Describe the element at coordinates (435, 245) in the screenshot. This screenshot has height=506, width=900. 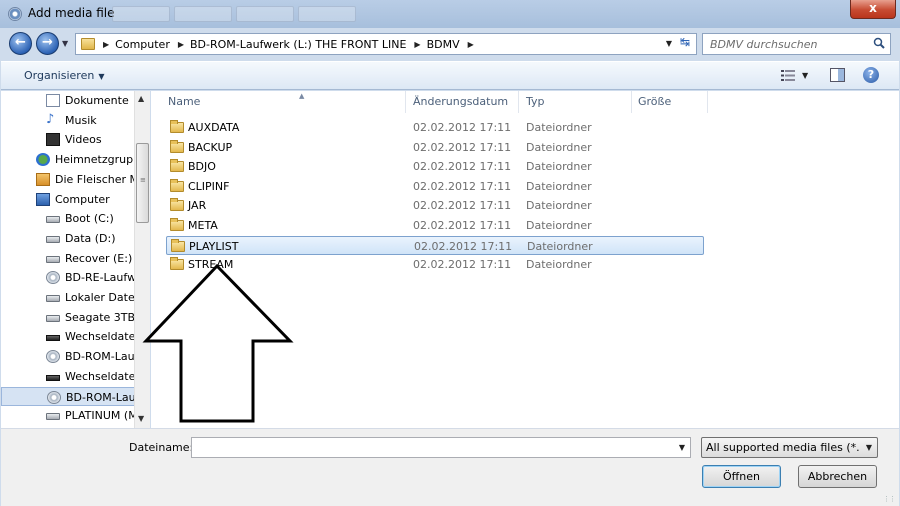
I see `file-row: PLAYLIST 02.02.2012 17:11 Dateiordner` at that location.